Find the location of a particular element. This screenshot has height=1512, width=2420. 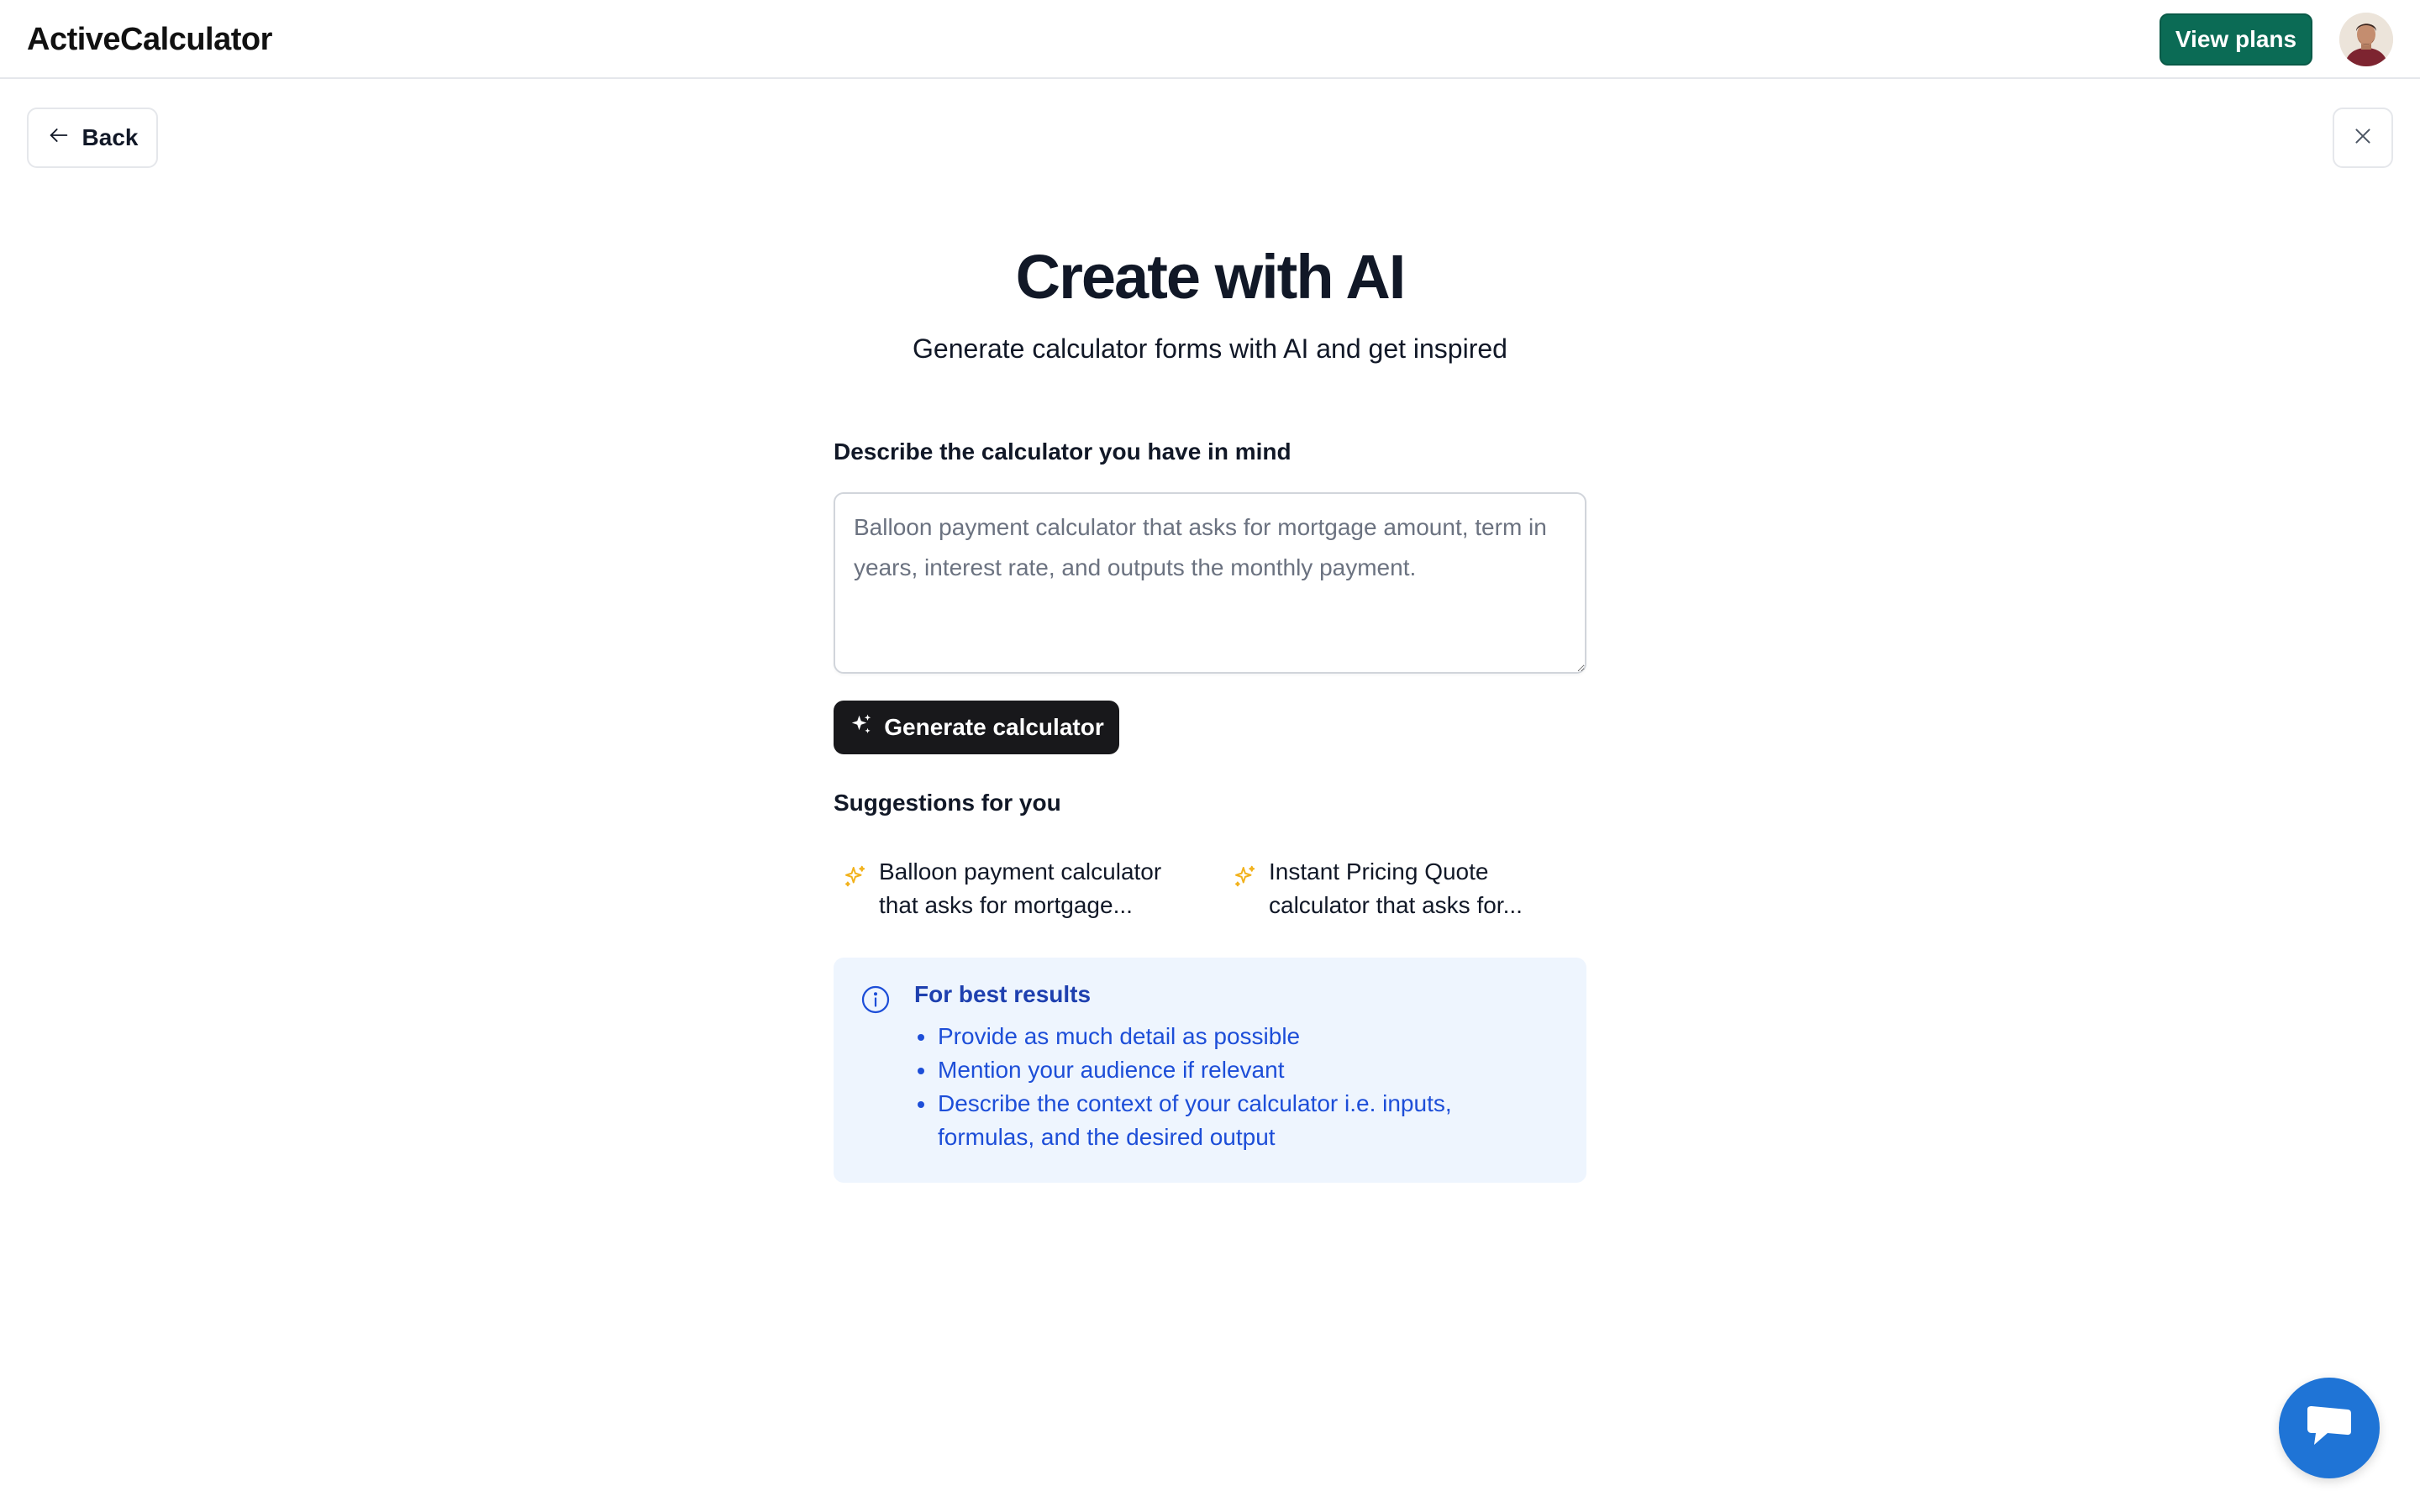

info-circle-icon is located at coordinates (875, 1001).